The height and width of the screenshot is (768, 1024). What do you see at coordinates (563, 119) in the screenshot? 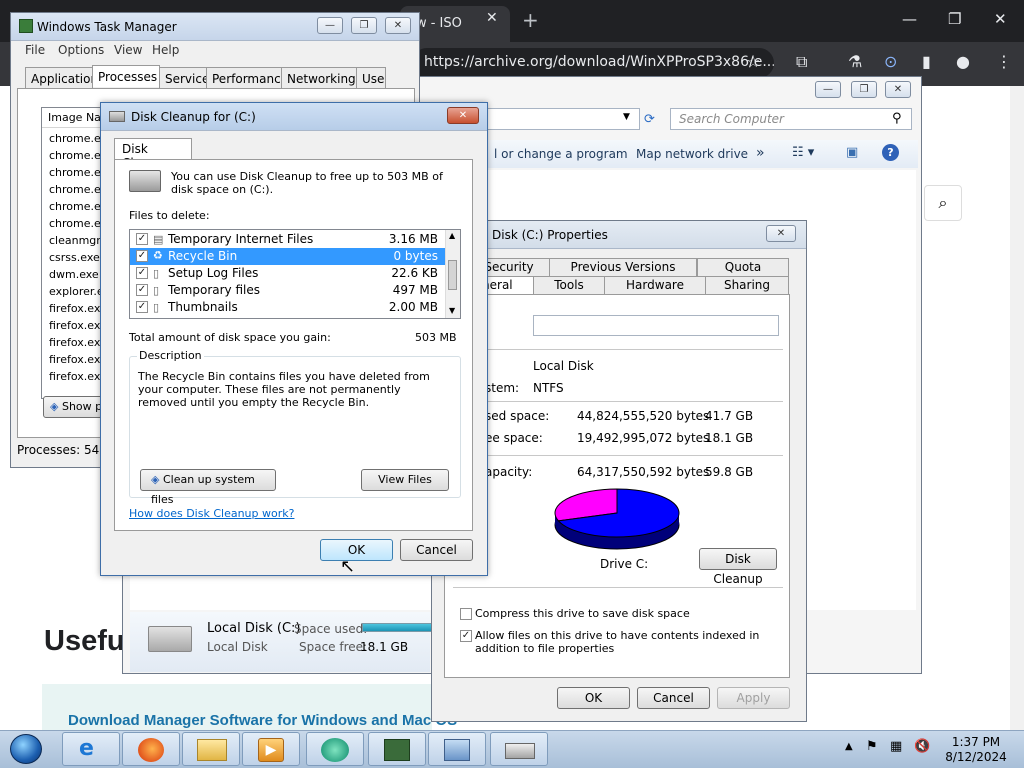
I see `explorer-address-bar: ▼` at bounding box center [563, 119].